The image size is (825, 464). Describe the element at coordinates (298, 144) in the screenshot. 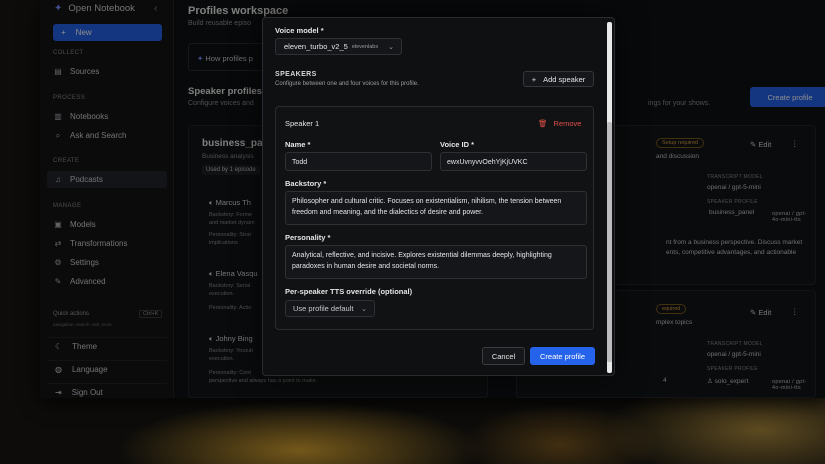

I see `name-label: Name *` at that location.